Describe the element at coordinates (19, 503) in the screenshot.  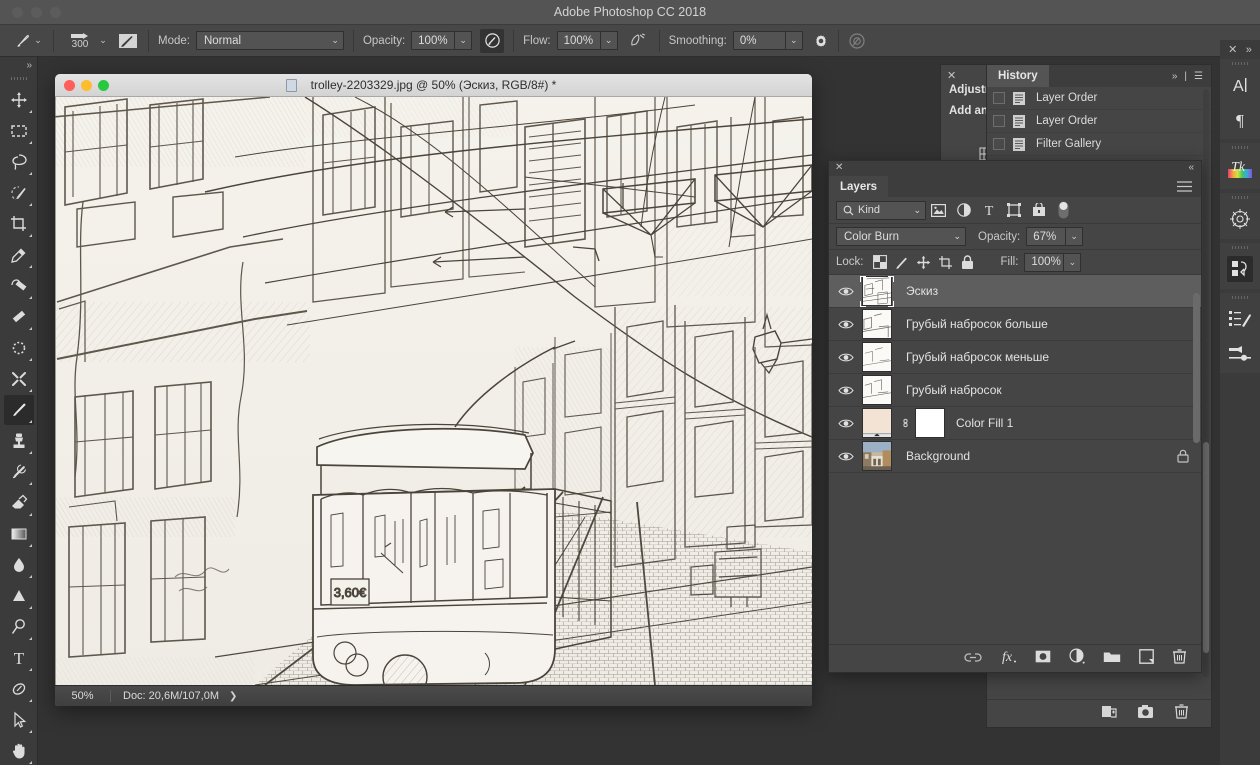
I see `eraser-tool` at that location.